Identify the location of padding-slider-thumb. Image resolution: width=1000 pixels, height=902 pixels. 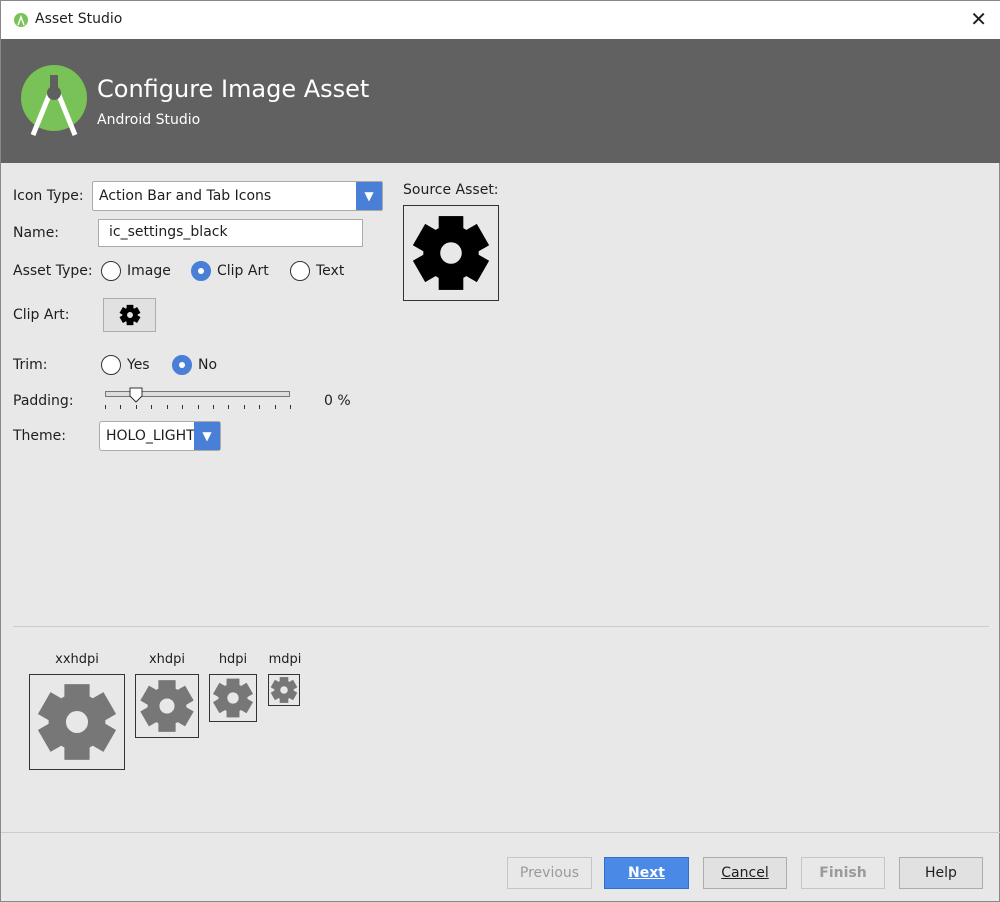
(136, 395).